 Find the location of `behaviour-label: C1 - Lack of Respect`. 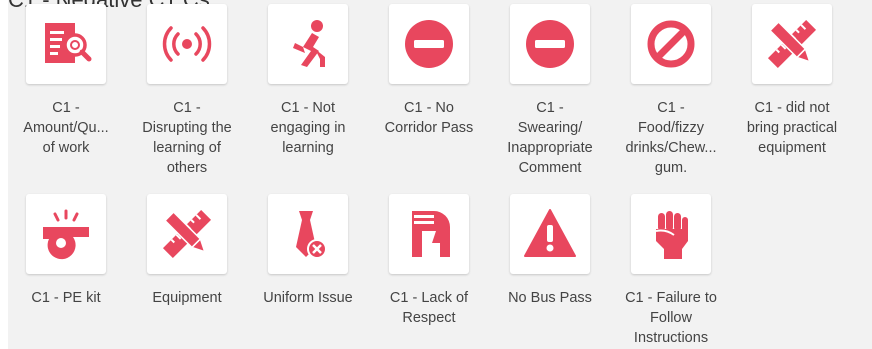

behaviour-label: C1 - Lack of Respect is located at coordinates (429, 308).